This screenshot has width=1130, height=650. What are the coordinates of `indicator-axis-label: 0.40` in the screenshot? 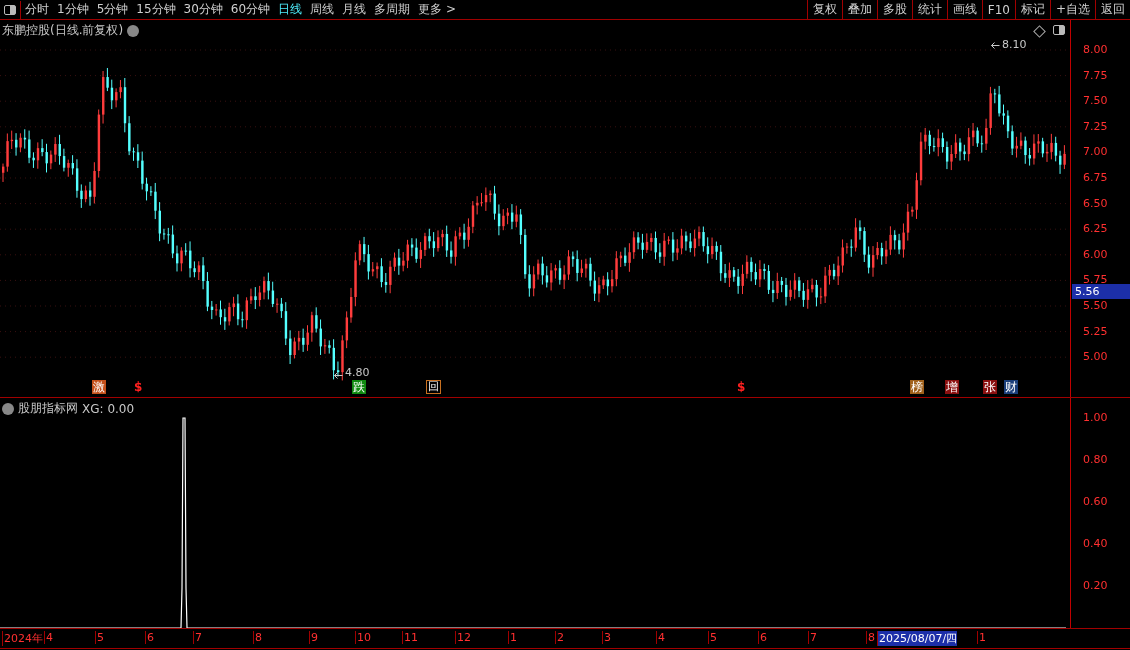 It's located at (1095, 543).